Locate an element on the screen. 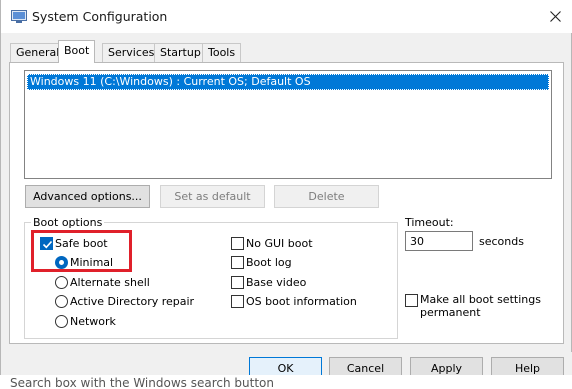  no-gui-boot-checkbox is located at coordinates (237, 243).